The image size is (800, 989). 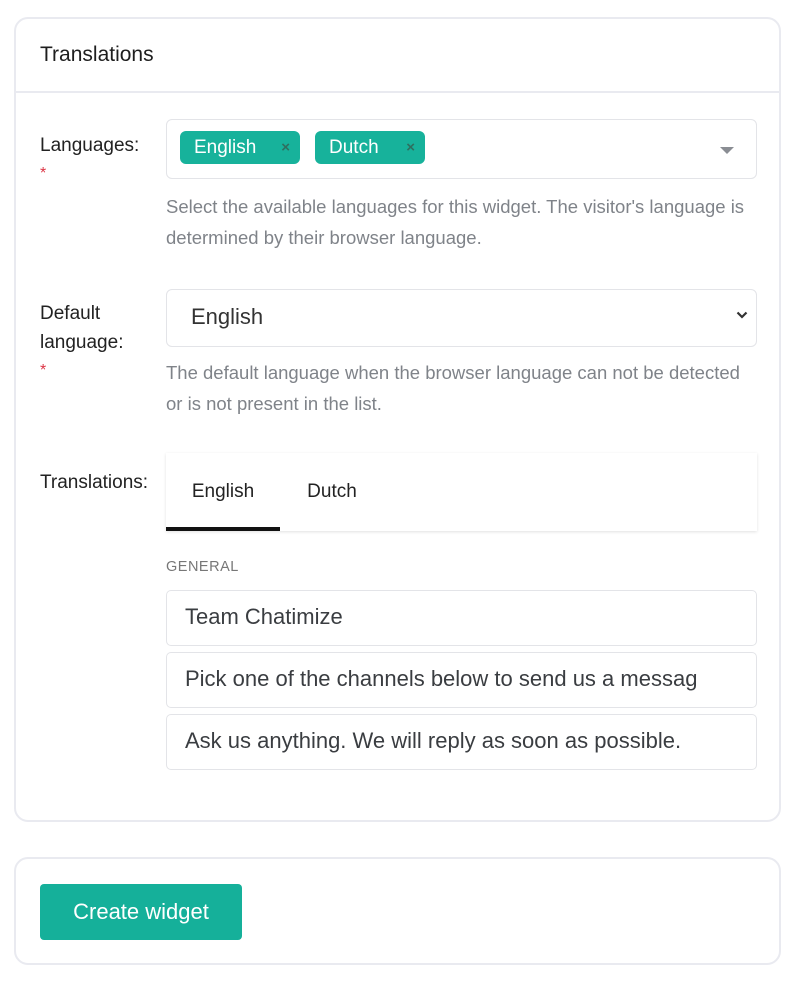 I want to click on languages-label-text: Languages:, so click(x=90, y=145).